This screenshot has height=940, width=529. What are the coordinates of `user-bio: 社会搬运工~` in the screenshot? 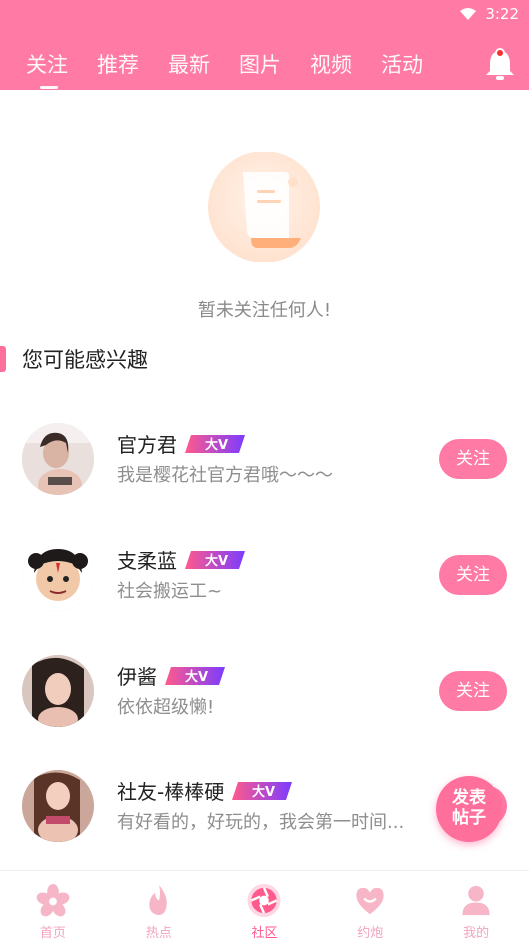 It's located at (170, 591).